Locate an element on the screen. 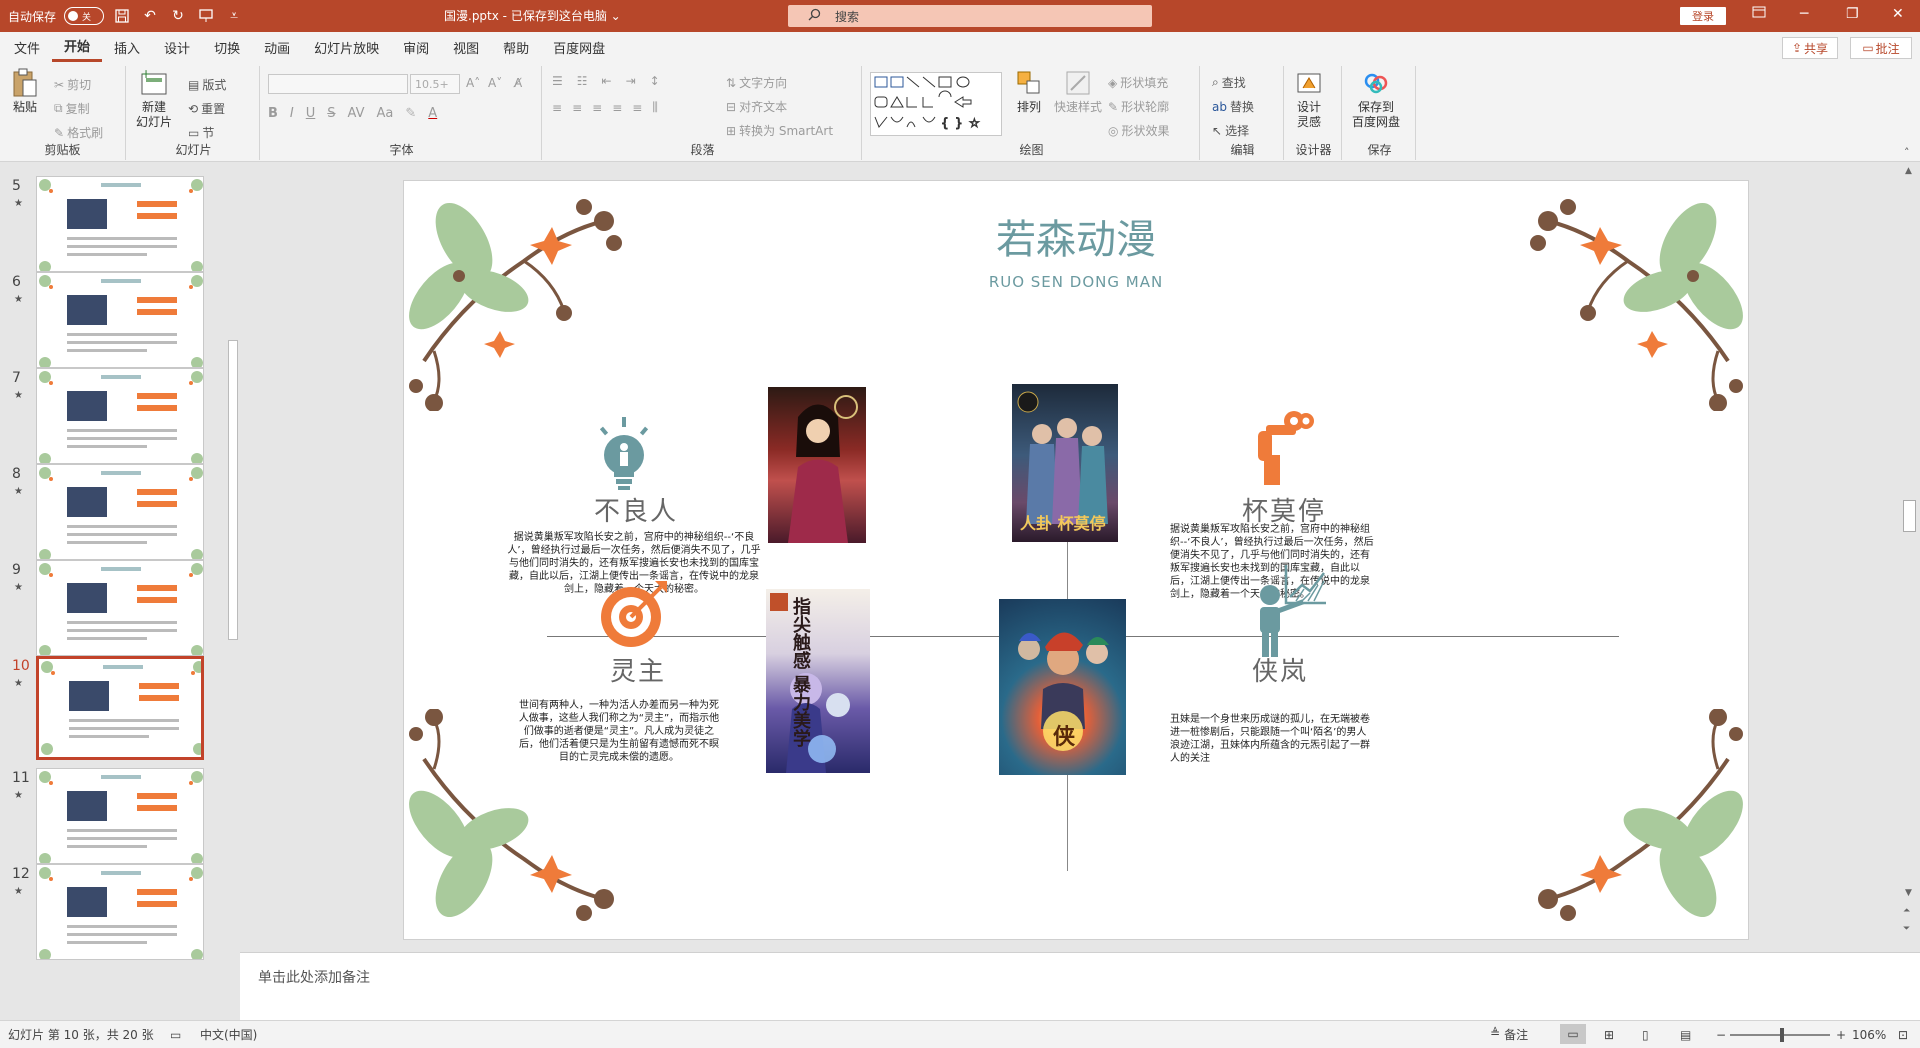  normal-view-icon: ▭ is located at coordinates (1573, 1034).